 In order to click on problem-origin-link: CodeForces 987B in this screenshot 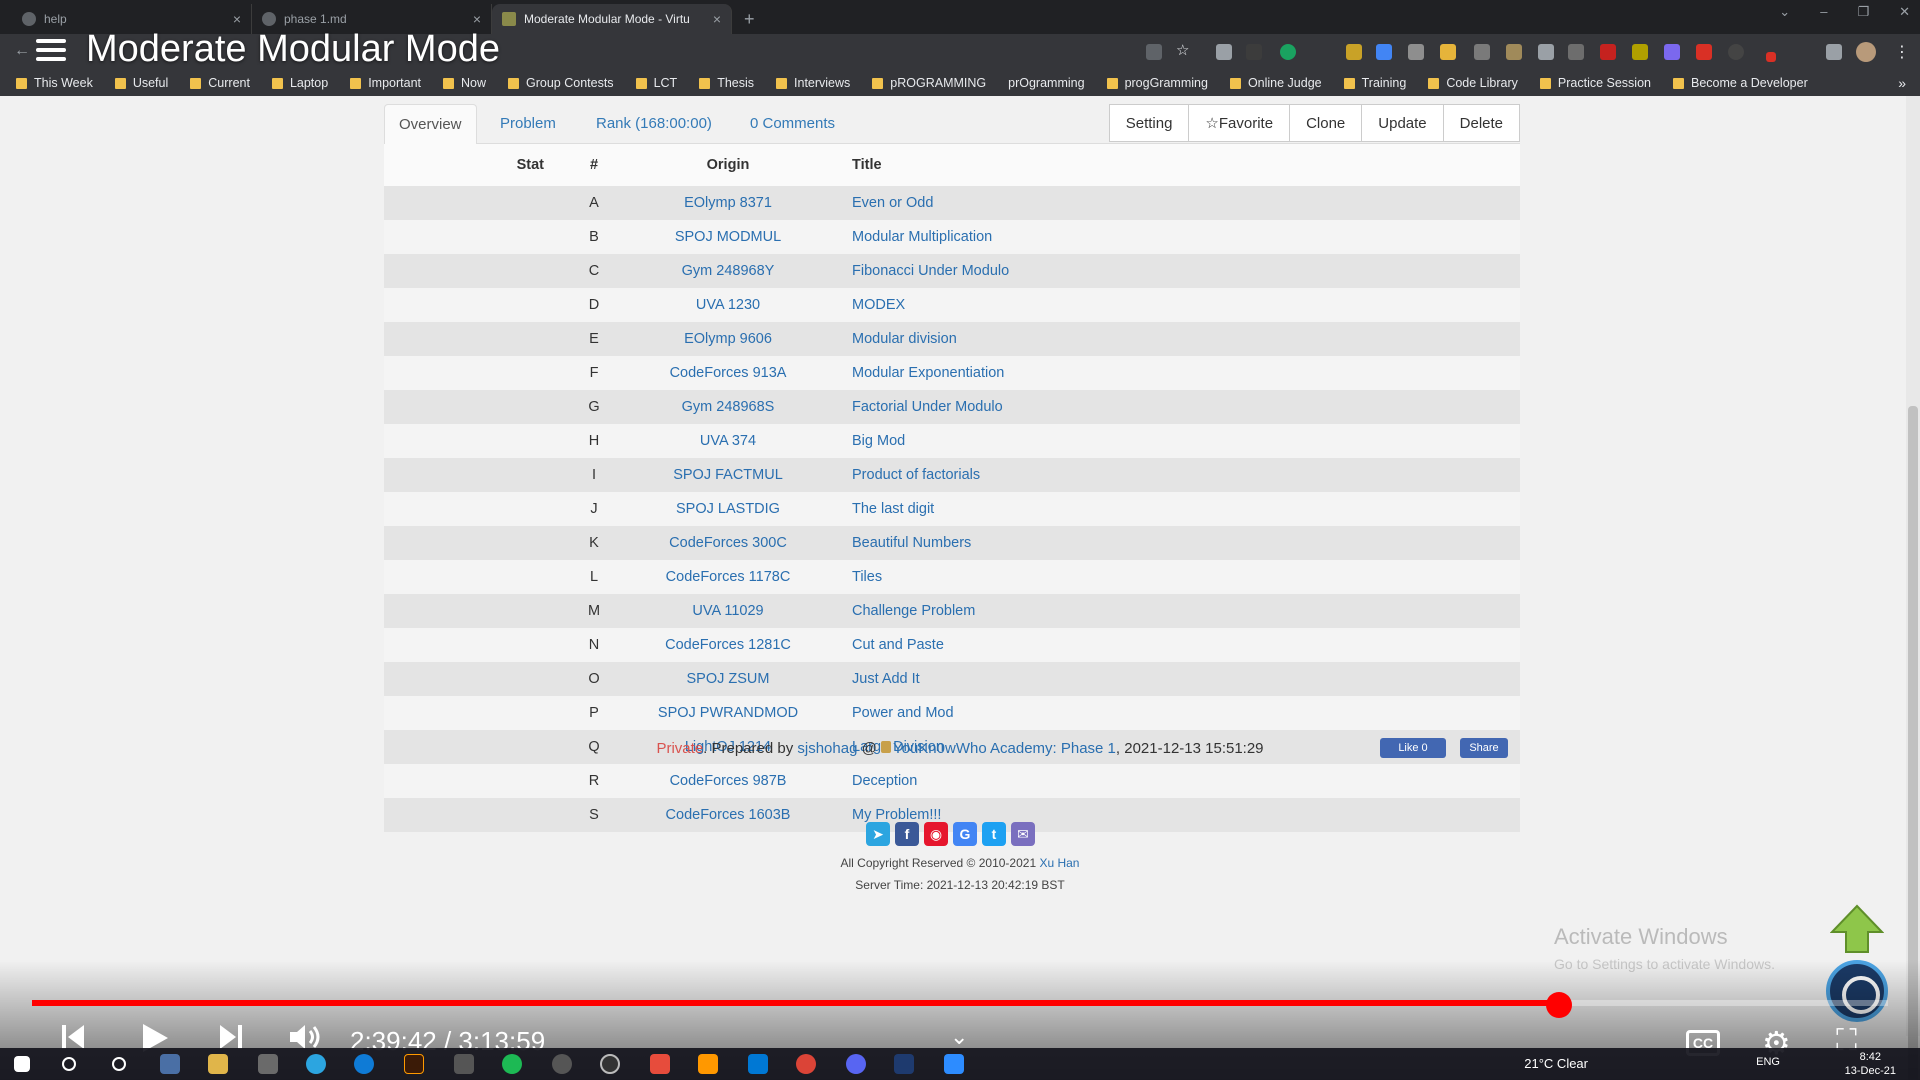, I will do `click(728, 781)`.